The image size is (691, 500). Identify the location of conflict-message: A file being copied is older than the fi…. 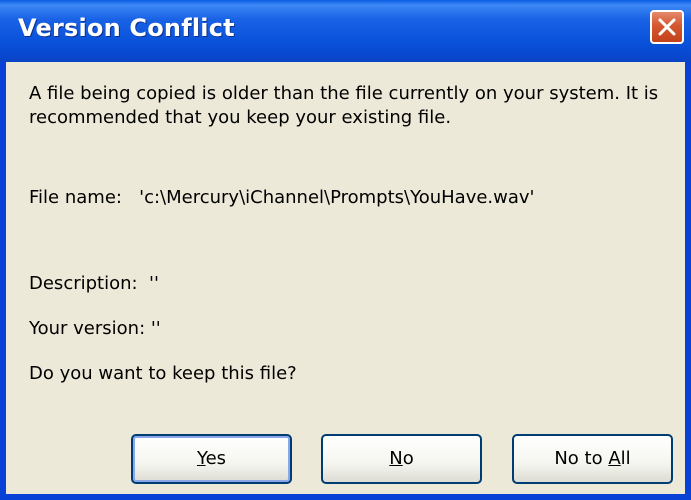
(344, 105).